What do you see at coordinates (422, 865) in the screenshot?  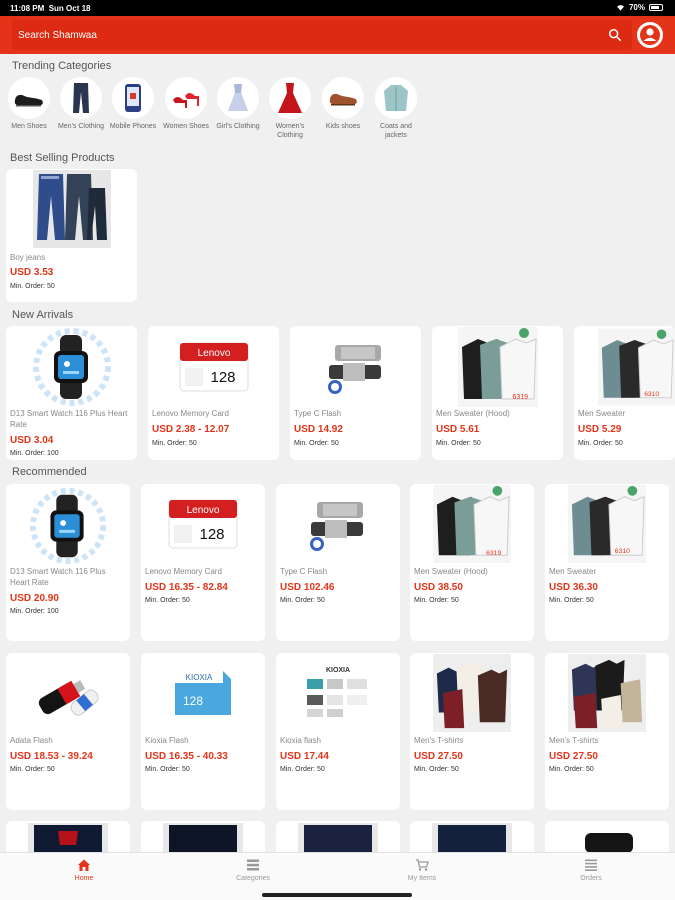 I see `cart-icon` at bounding box center [422, 865].